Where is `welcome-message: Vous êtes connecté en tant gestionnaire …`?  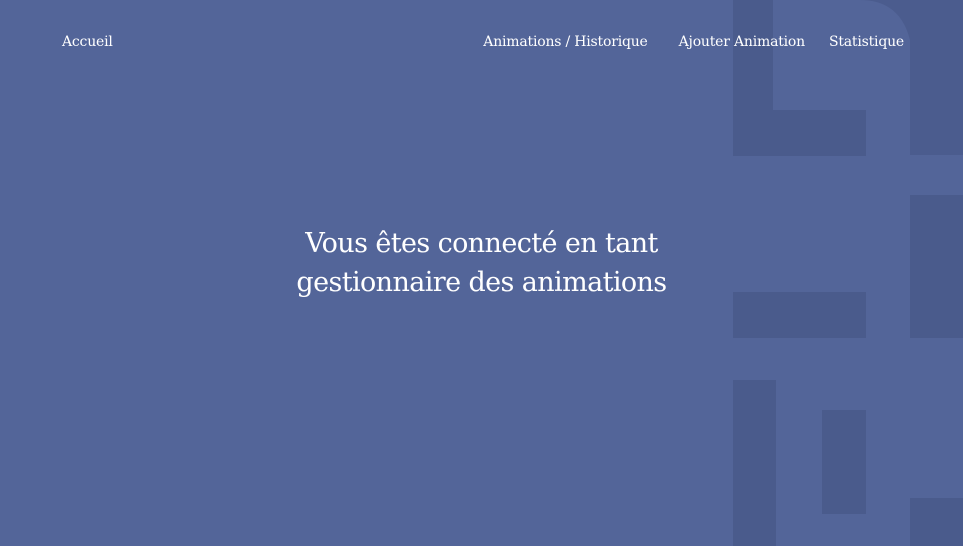 welcome-message: Vous êtes connecté en tant gestionnaire … is located at coordinates (481, 263).